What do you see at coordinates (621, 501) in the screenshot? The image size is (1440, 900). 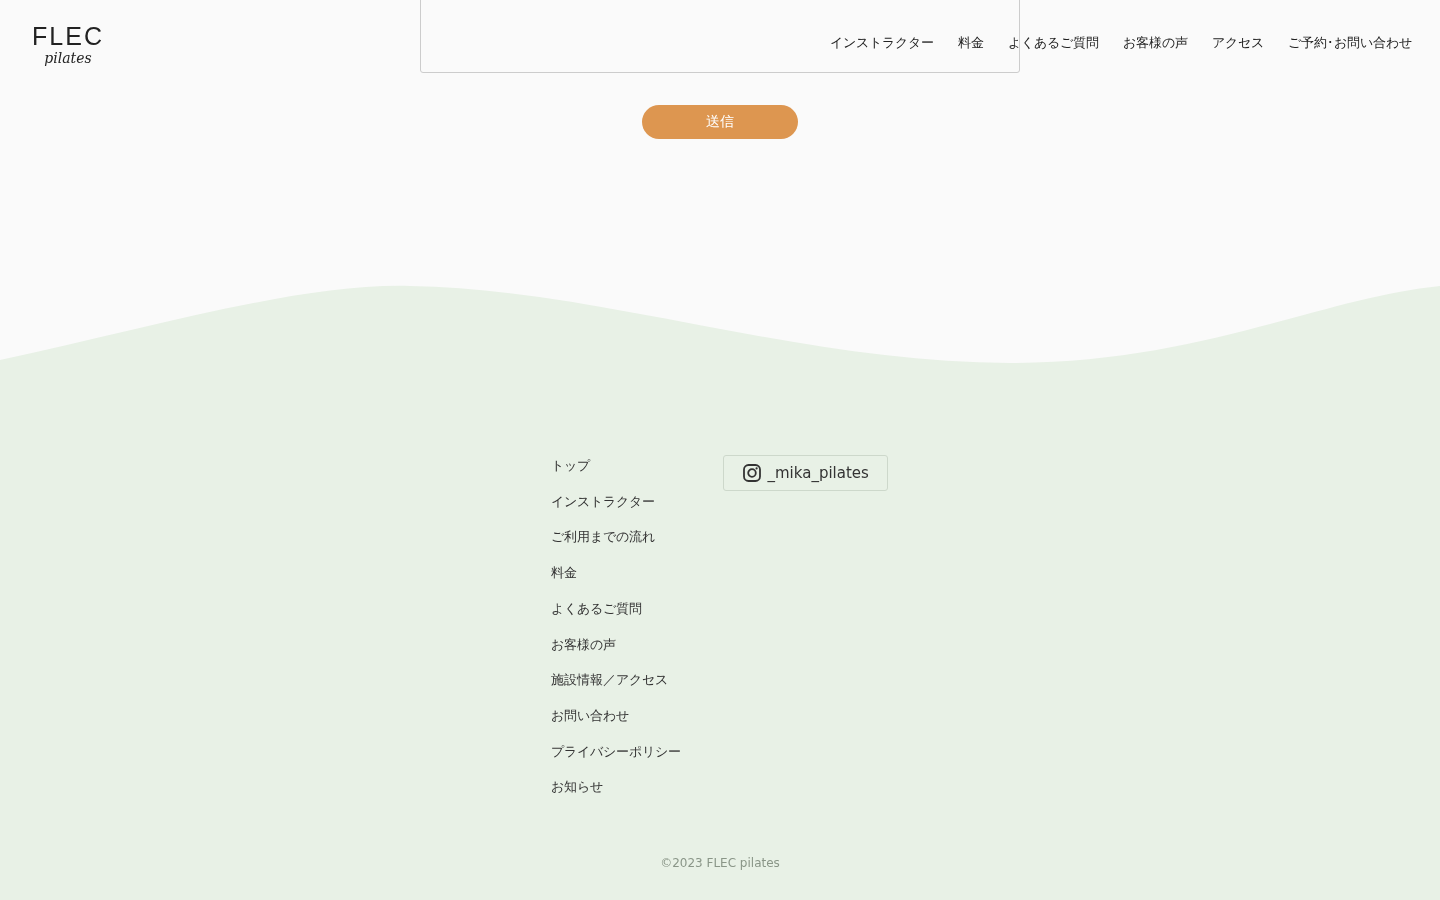 I see `footer-link: インストラクター` at bounding box center [621, 501].